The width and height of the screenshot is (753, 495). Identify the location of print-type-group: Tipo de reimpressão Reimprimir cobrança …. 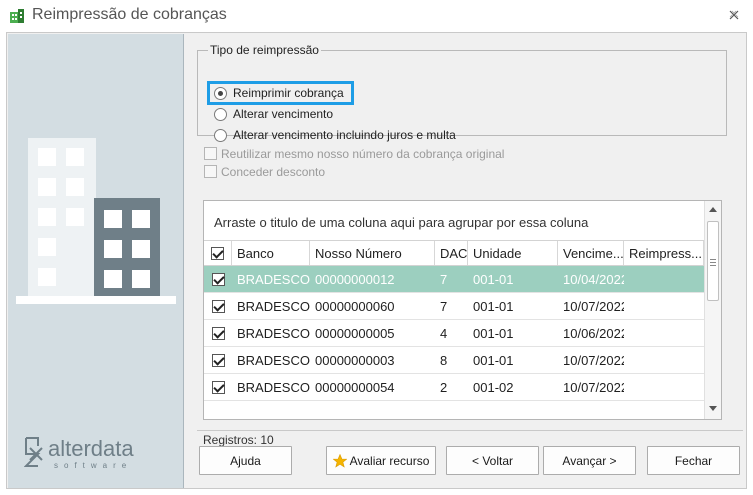
(462, 92).